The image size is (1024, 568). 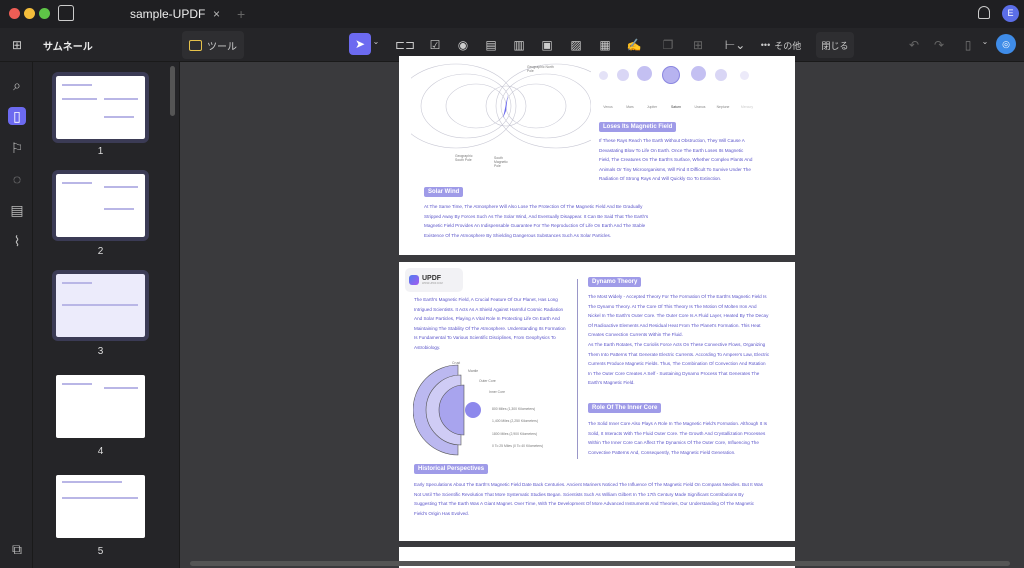 I want to click on layer-label: Mantle, so click(x=473, y=371).